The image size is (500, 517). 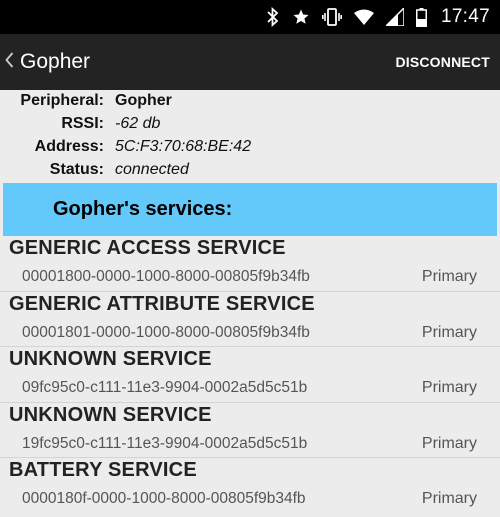 What do you see at coordinates (82, 123) in the screenshot?
I see `rssi-label: RSSI:` at bounding box center [82, 123].